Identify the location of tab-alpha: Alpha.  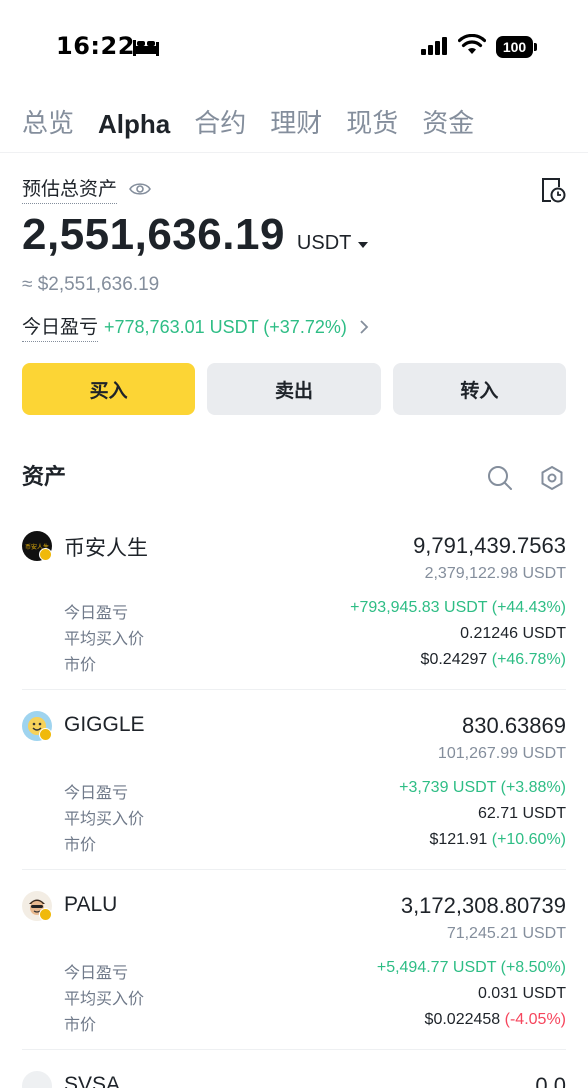
(134, 124).